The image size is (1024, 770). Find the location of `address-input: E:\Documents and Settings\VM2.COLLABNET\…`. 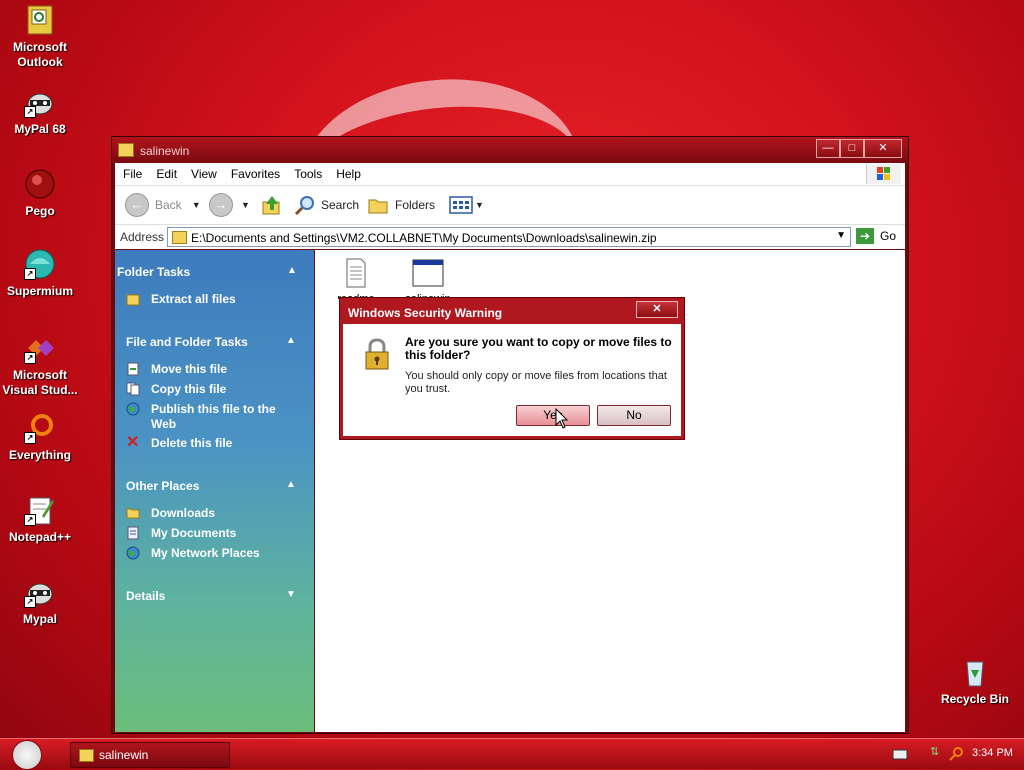

address-input: E:\Documents and Settings\VM2.COLLABNET\… is located at coordinates (509, 237).